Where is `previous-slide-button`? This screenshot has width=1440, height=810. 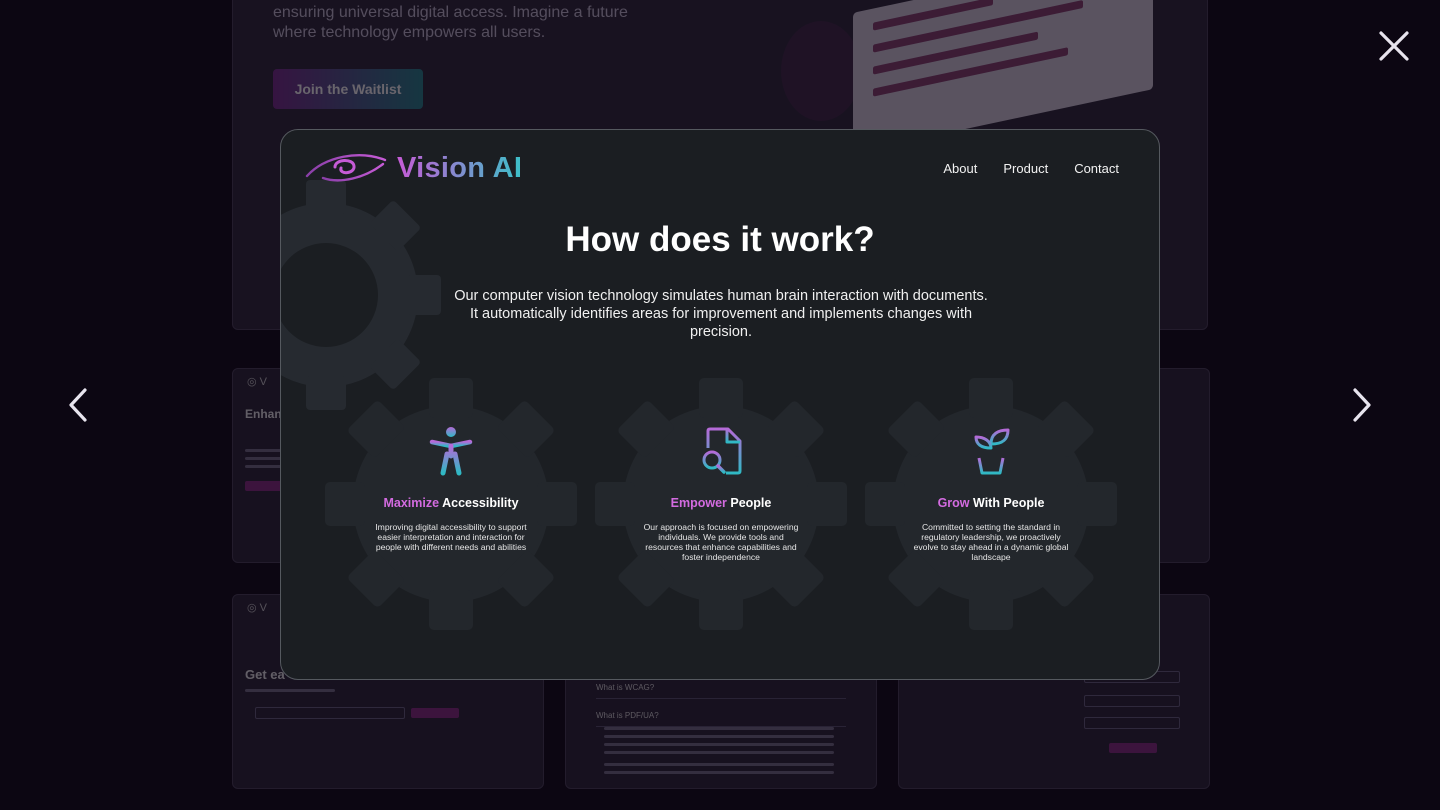
previous-slide-button is located at coordinates (78, 405).